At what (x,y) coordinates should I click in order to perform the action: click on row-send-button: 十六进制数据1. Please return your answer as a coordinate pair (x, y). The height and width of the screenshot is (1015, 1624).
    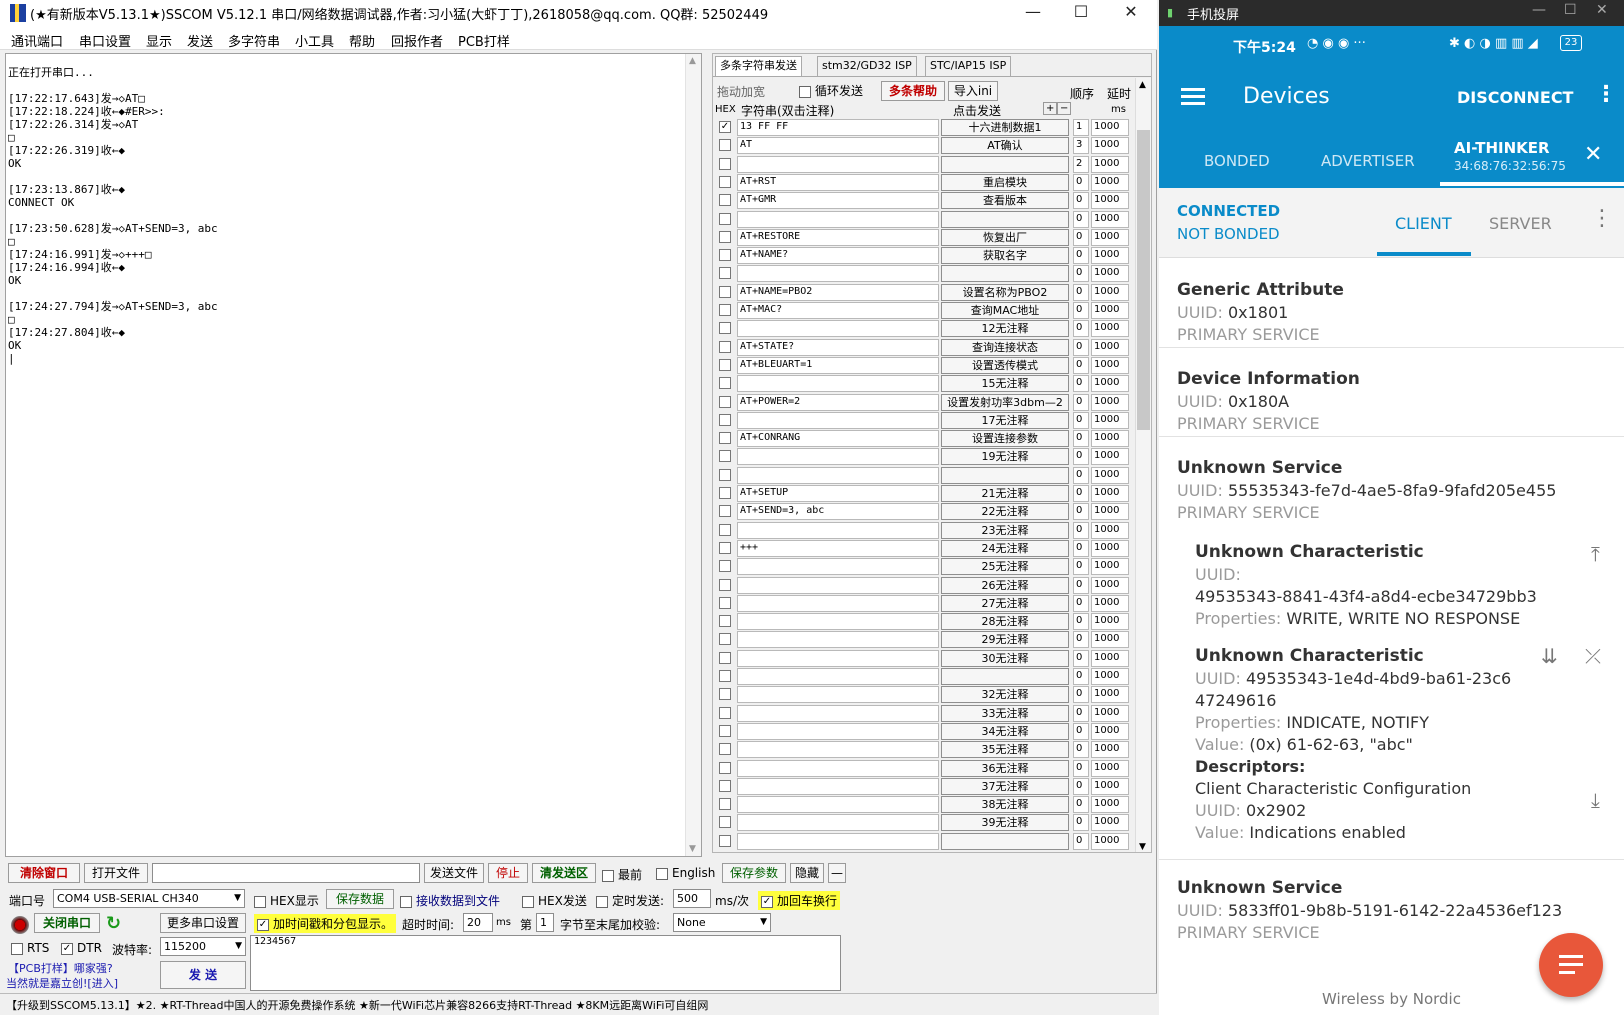
    Looking at the image, I should click on (1005, 127).